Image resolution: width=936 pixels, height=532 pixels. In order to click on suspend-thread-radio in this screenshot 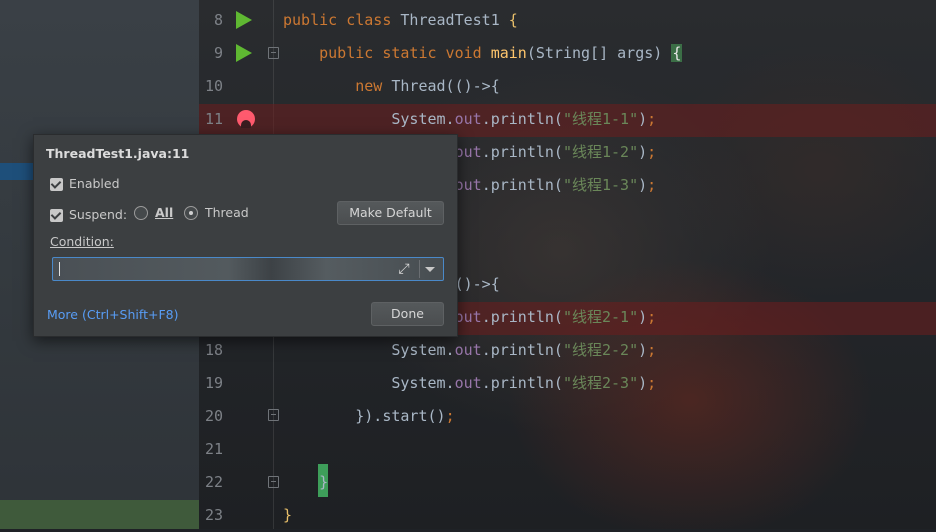, I will do `click(191, 213)`.